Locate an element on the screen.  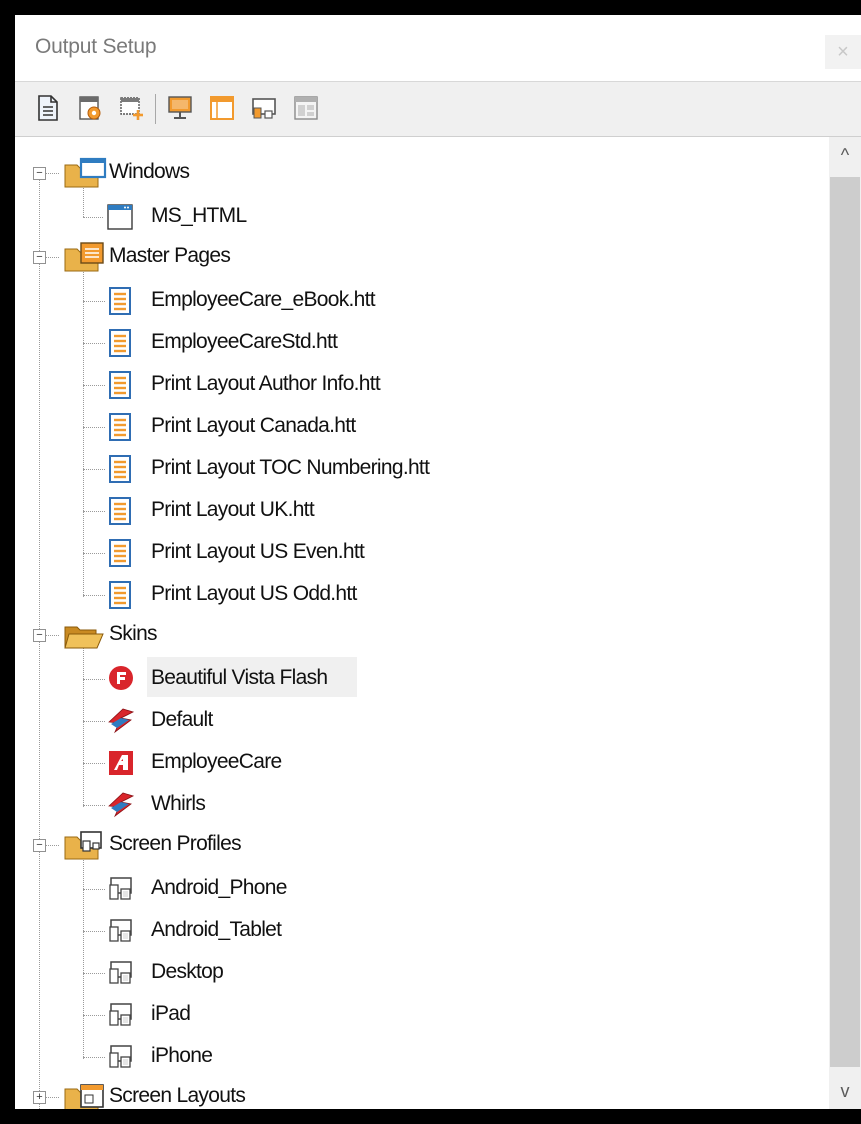
panel-title: Output Setup is located at coordinates (96, 46).